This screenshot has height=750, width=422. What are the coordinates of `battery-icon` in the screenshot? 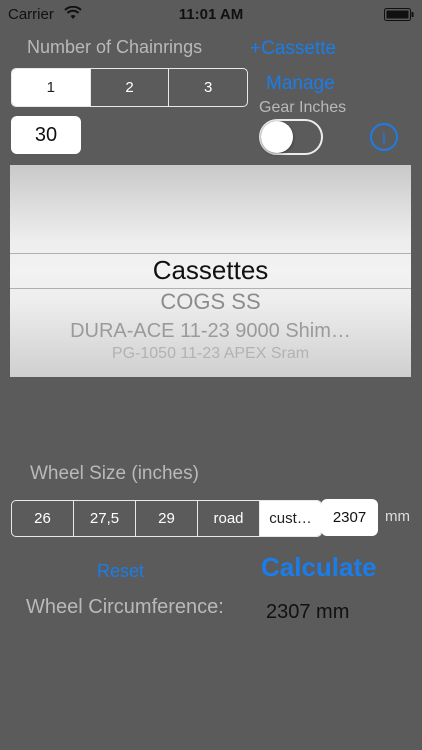 It's located at (399, 14).